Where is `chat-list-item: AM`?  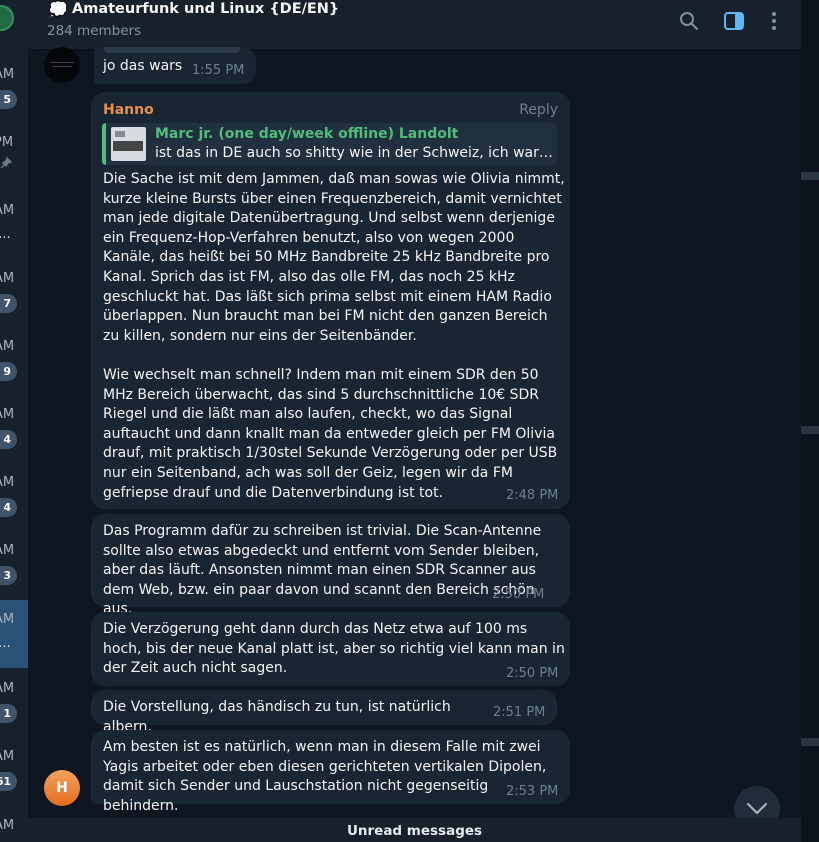 chat-list-item: AM is located at coordinates (14, 824).